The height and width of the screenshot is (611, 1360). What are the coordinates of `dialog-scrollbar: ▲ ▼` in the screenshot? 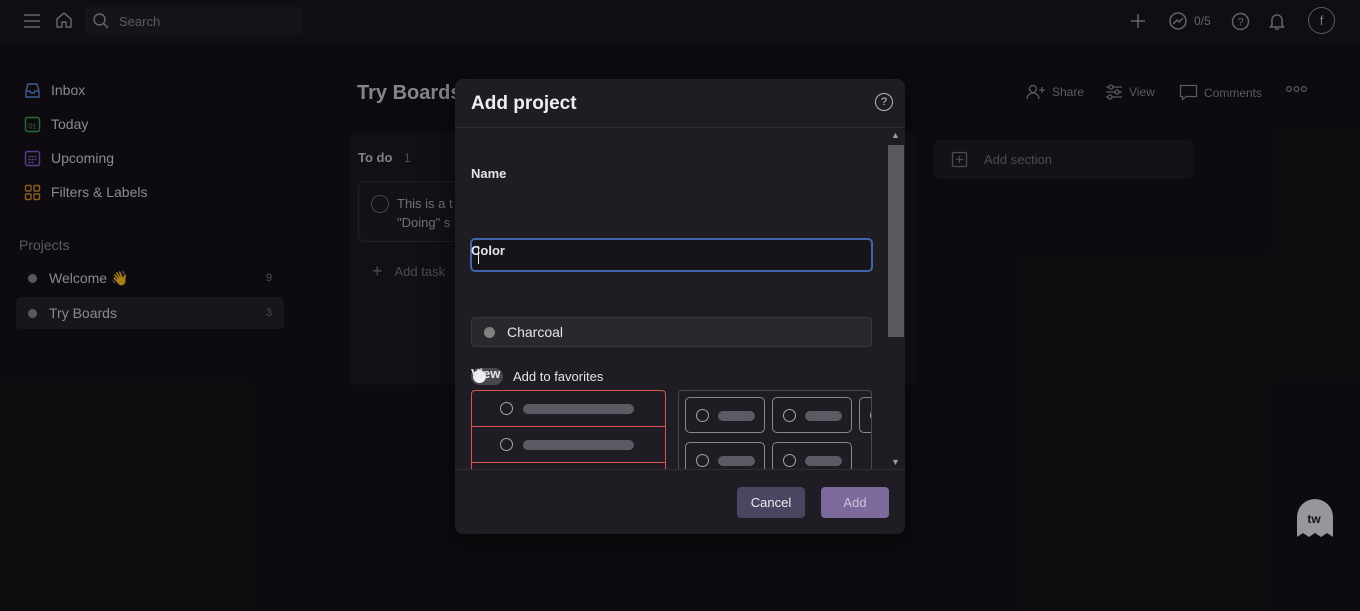 It's located at (896, 298).